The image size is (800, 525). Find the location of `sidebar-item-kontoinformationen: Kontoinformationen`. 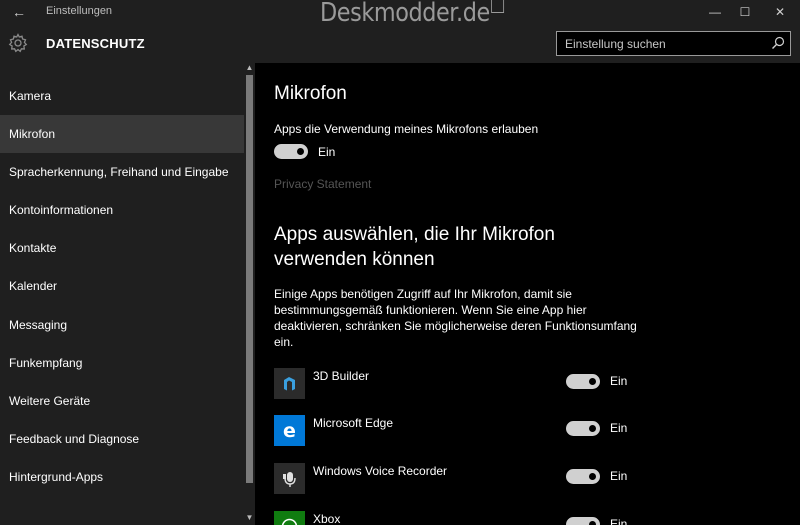

sidebar-item-kontoinformationen: Kontoinformationen is located at coordinates (122, 210).